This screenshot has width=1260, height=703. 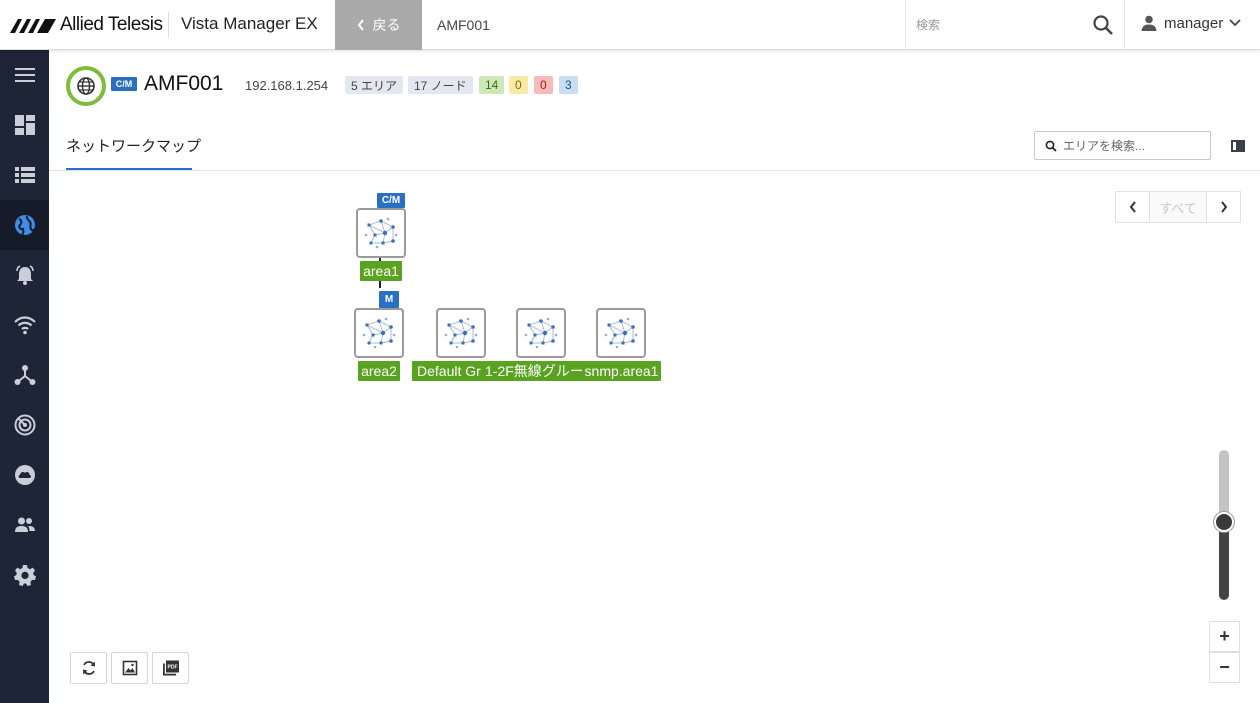 What do you see at coordinates (133, 145) in the screenshot?
I see `tab-network-map: ネットワークマップ` at bounding box center [133, 145].